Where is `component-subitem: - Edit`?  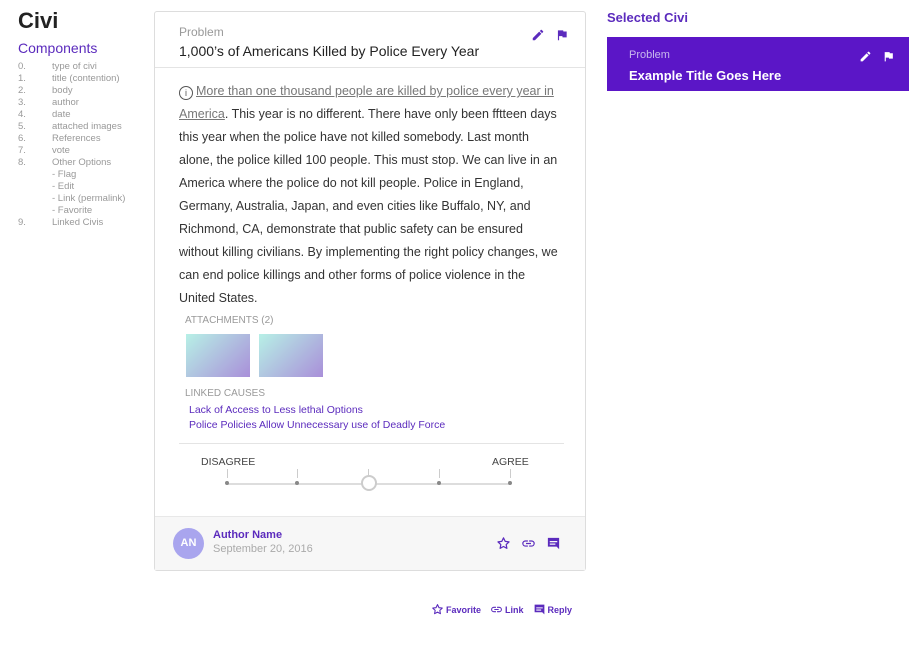
component-subitem: - Edit is located at coordinates (63, 186).